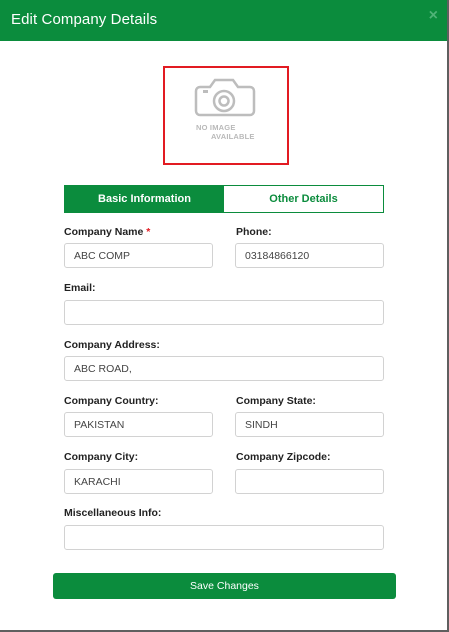 Image resolution: width=449 pixels, height=632 pixels. What do you see at coordinates (283, 457) in the screenshot?
I see `company-zipcode-label: Company Zipcode:` at bounding box center [283, 457].